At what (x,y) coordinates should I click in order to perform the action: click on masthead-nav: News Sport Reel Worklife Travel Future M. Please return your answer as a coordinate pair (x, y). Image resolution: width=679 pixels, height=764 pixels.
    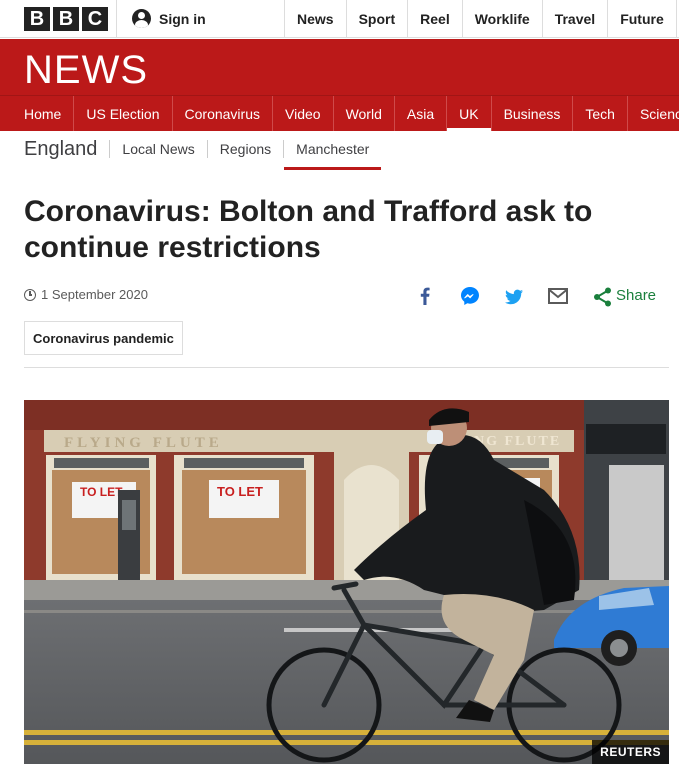
    Looking at the image, I should click on (481, 19).